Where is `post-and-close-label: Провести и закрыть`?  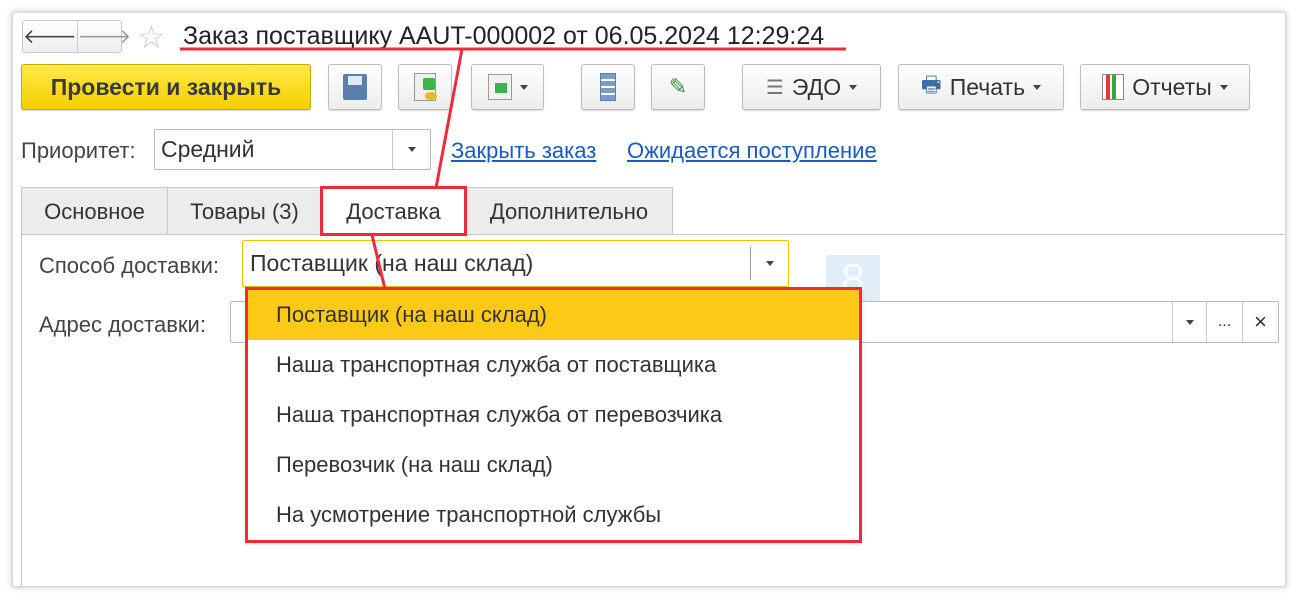 post-and-close-label: Провести и закрыть is located at coordinates (166, 86).